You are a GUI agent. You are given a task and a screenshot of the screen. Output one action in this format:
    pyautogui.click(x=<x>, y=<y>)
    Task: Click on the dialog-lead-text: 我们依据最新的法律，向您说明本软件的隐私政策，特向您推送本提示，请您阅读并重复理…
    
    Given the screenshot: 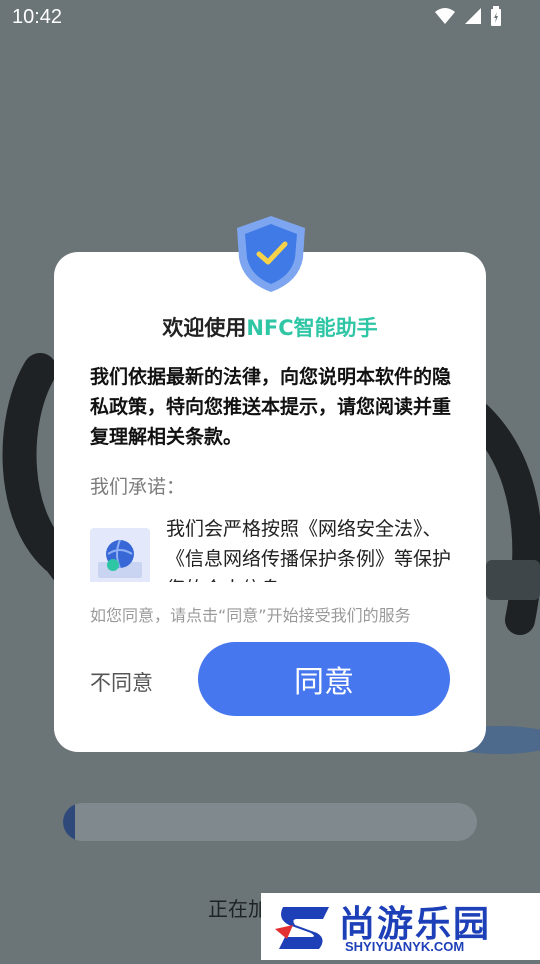 What is the action you would take?
    pyautogui.click(x=271, y=407)
    